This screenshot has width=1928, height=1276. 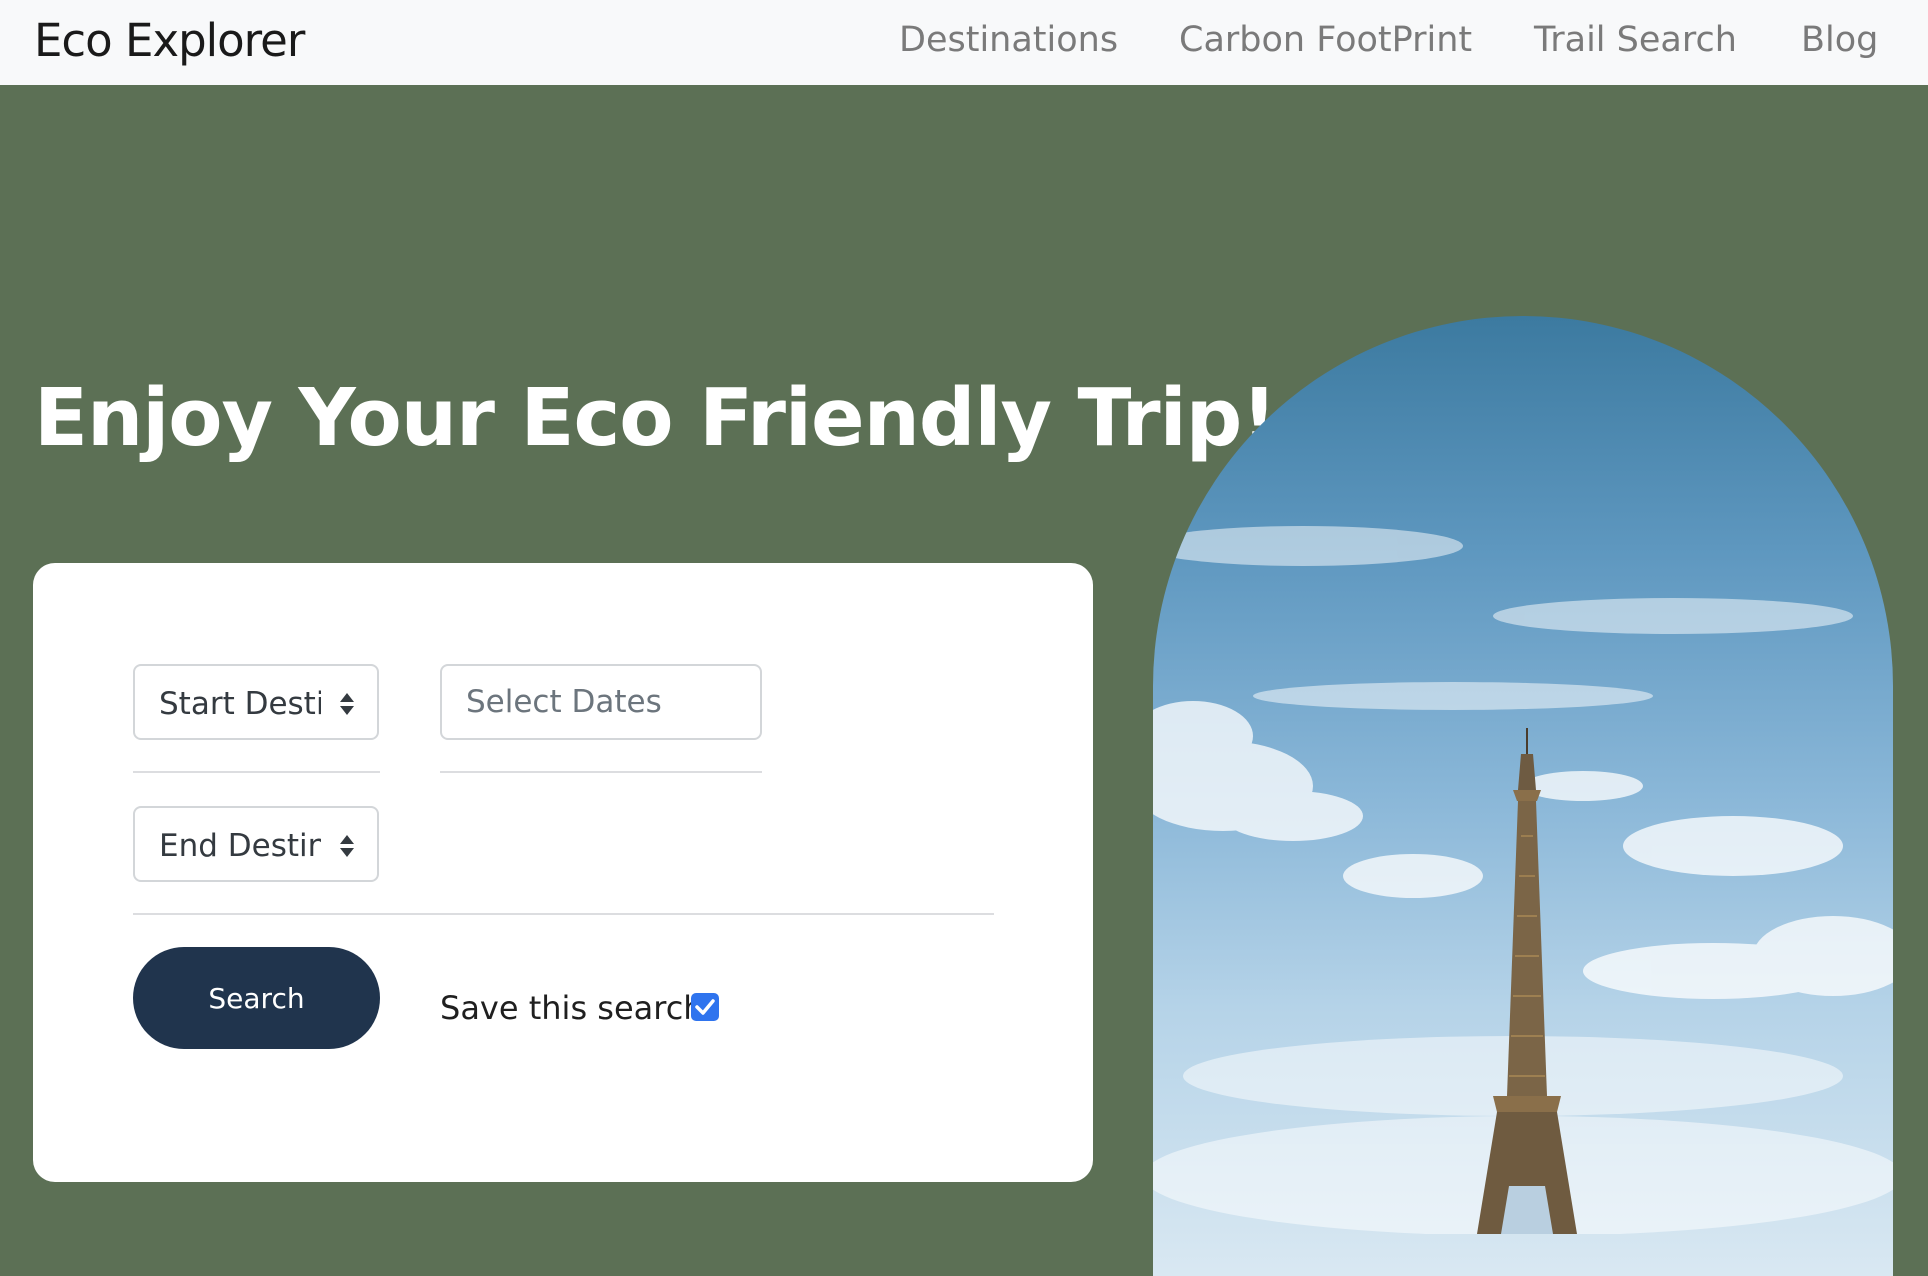 I want to click on select-dates-field, so click(x=601, y=702).